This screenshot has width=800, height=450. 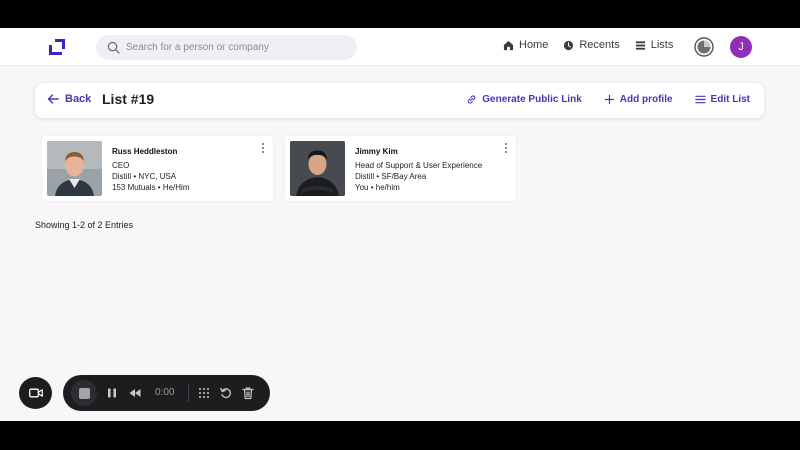 I want to click on profile-company-location: Distill • NYC, USA, so click(x=144, y=176).